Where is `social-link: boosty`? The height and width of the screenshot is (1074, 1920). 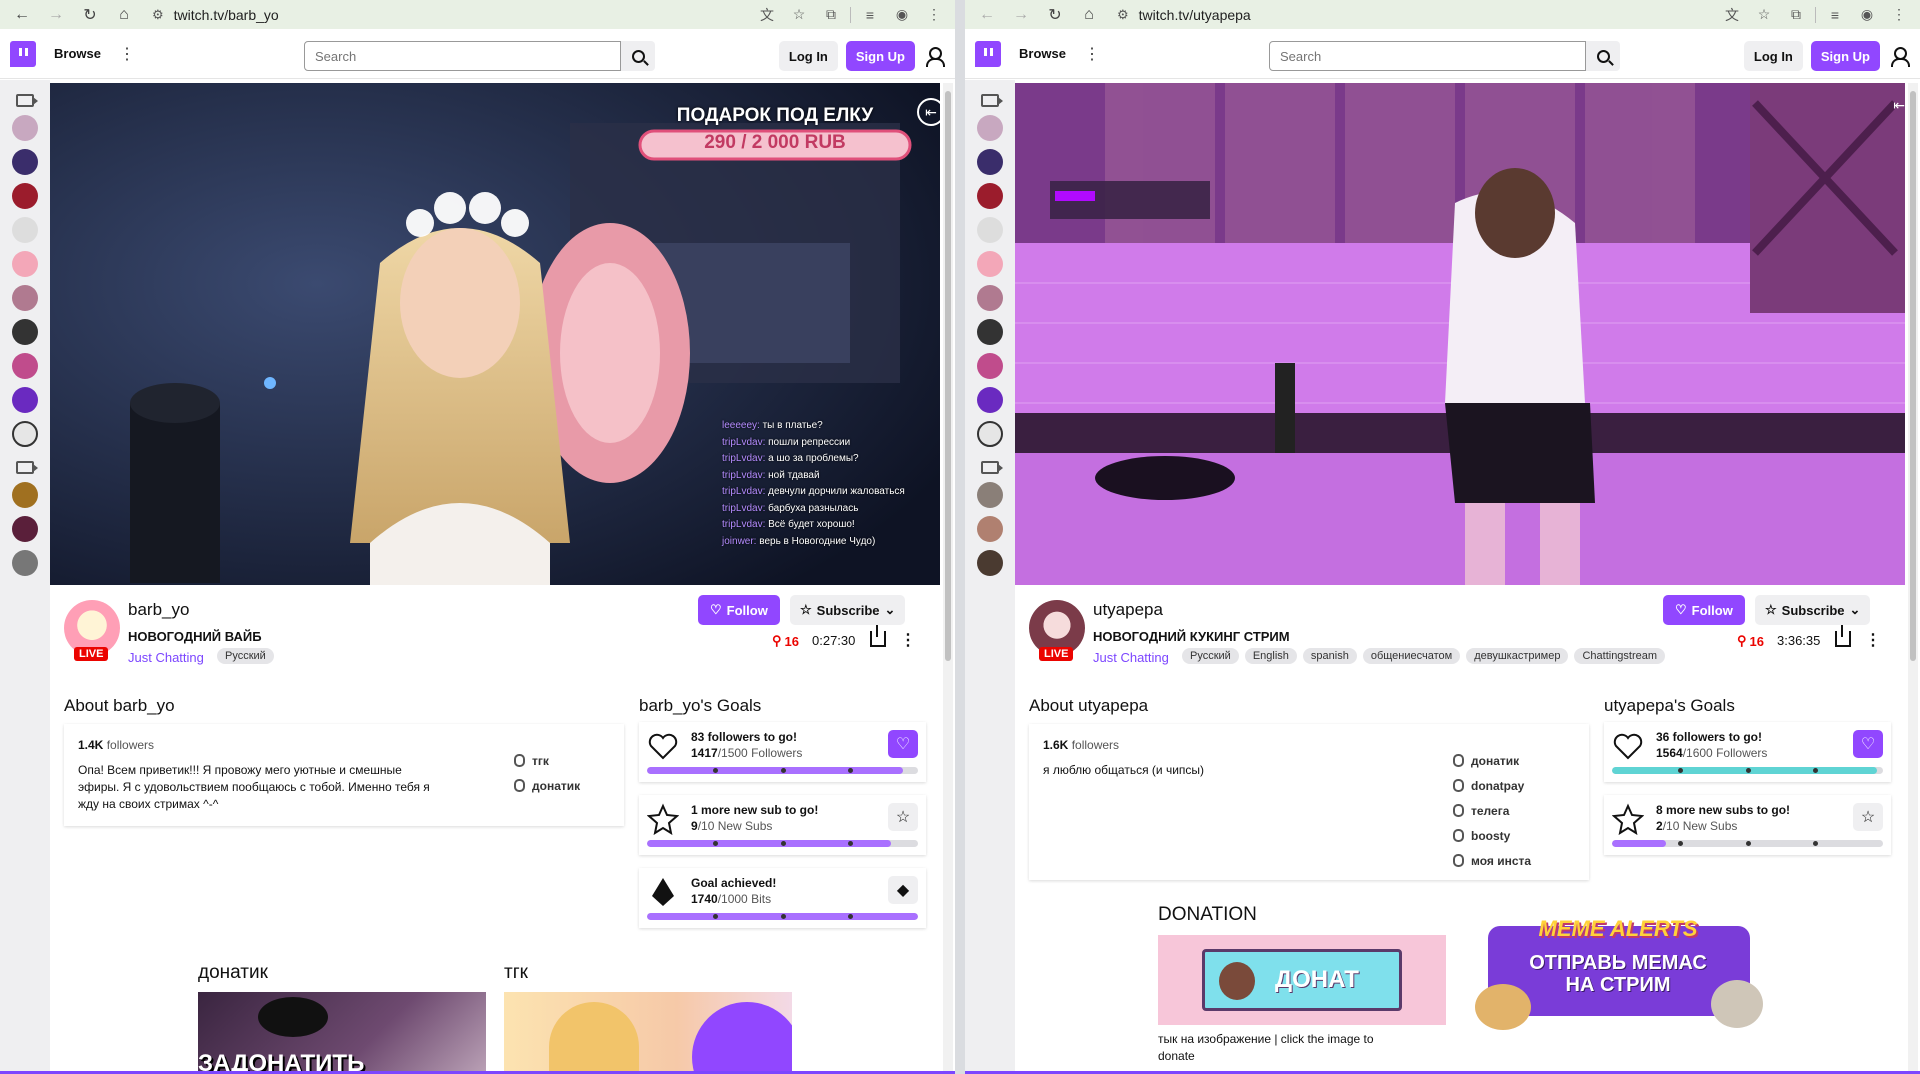 social-link: boosty is located at coordinates (1492, 835).